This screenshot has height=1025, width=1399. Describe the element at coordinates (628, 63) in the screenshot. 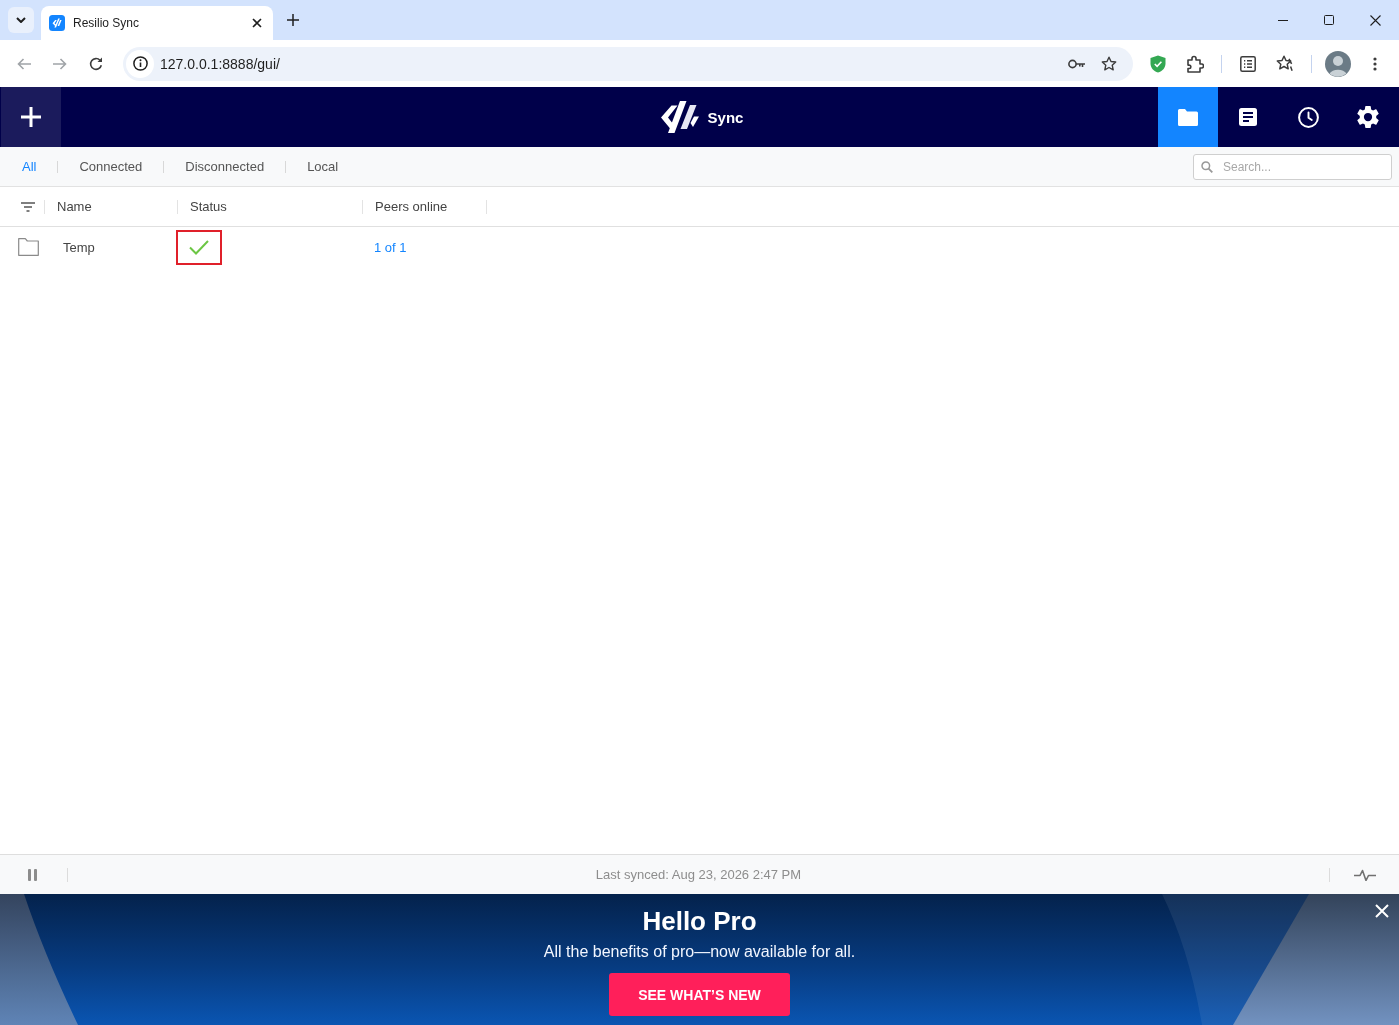

I see `address-bar: 127.0.0.1:8888/gui/` at that location.